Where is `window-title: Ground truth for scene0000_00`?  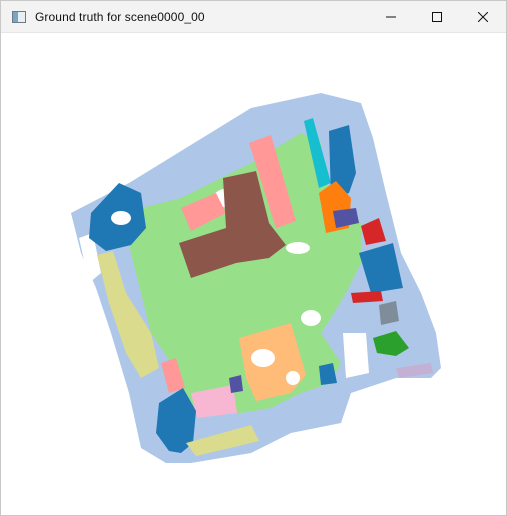 window-title: Ground truth for scene0000_00 is located at coordinates (120, 16).